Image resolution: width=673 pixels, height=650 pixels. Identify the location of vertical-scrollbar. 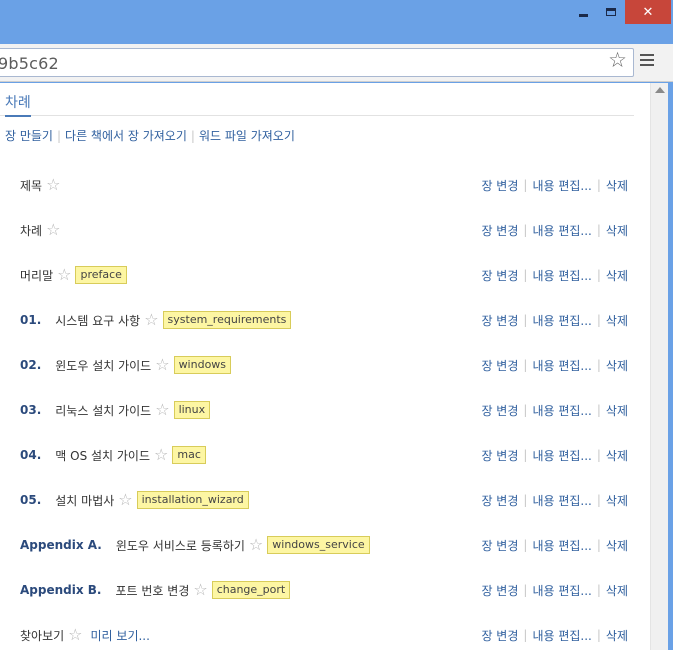
(659, 366).